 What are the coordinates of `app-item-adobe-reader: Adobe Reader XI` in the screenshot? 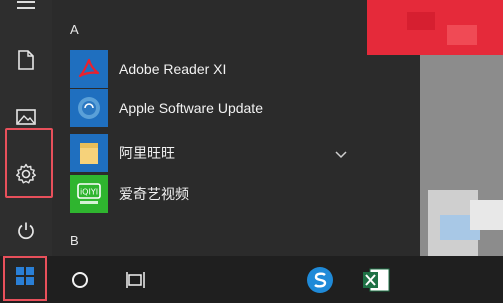 It's located at (215, 69).